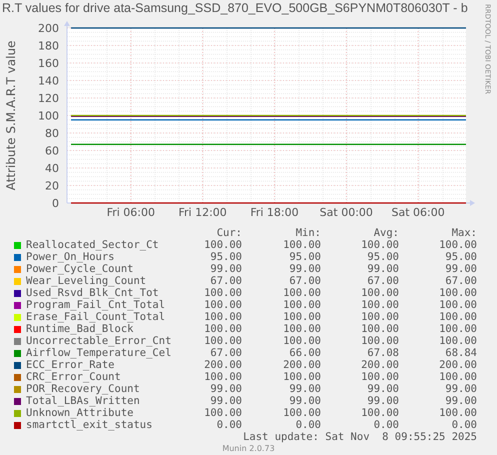 The image size is (497, 455). I want to click on legend-label: Wear_Leveling_Count, so click(87, 281).